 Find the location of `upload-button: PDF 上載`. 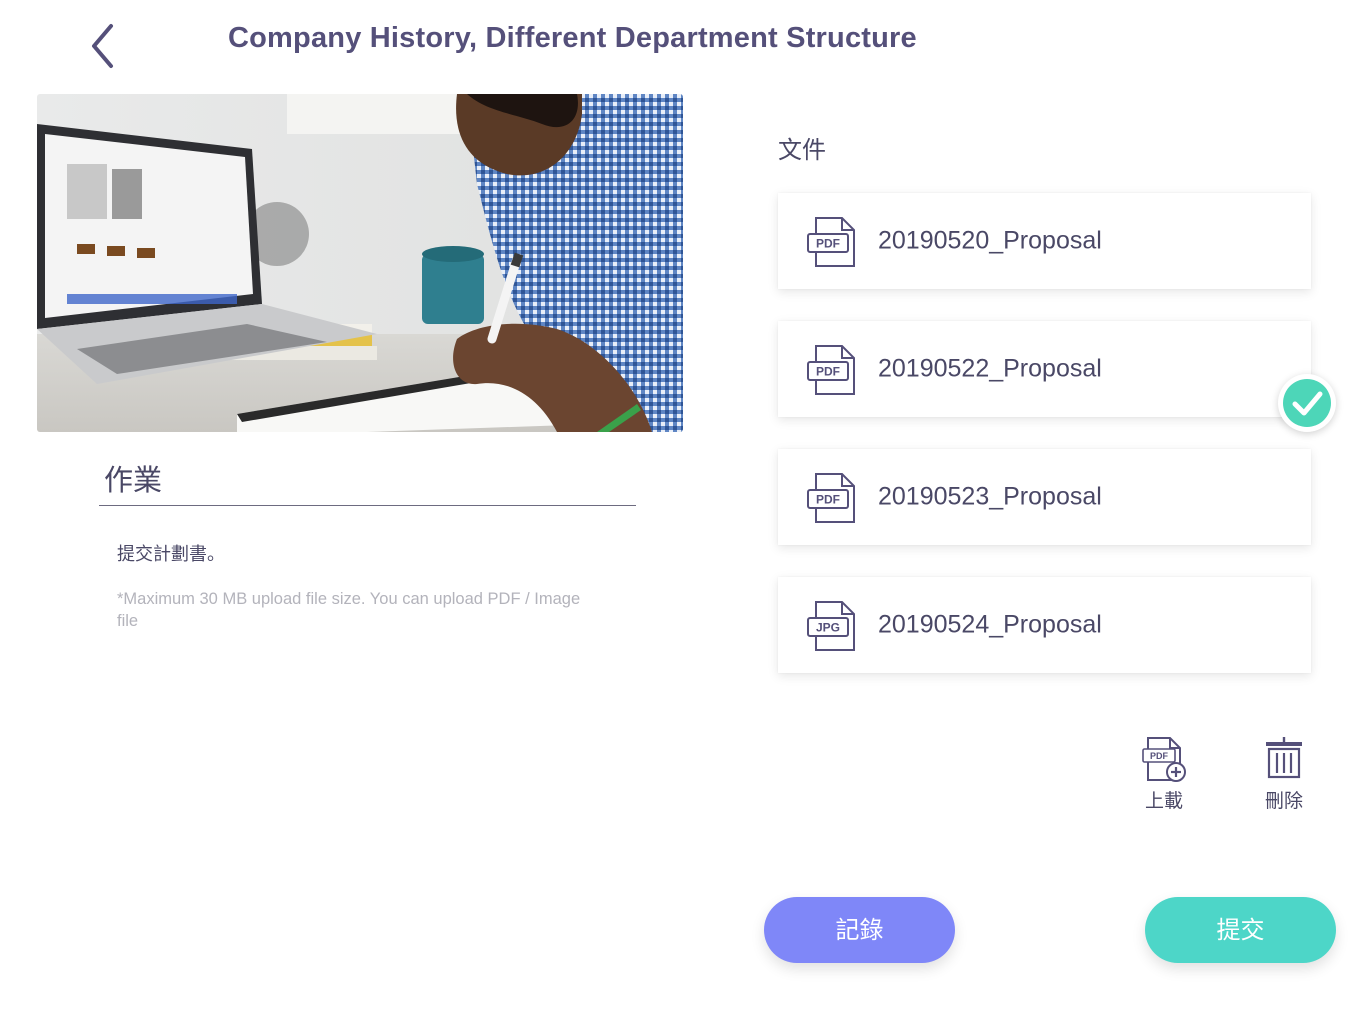

upload-button: PDF 上載 is located at coordinates (1164, 774).